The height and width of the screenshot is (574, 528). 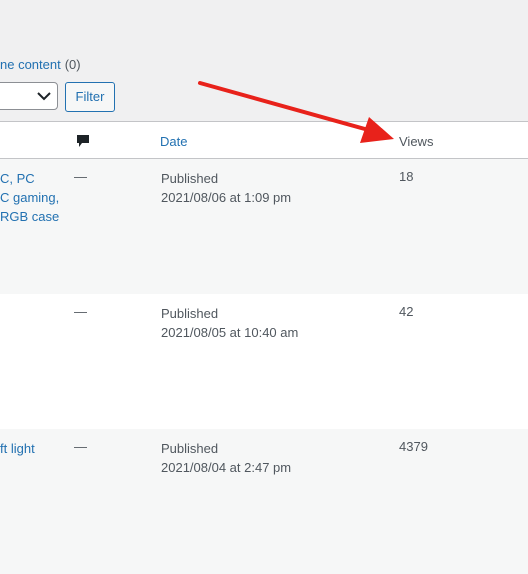 What do you see at coordinates (30, 64) in the screenshot?
I see `filter-link: ne content` at bounding box center [30, 64].